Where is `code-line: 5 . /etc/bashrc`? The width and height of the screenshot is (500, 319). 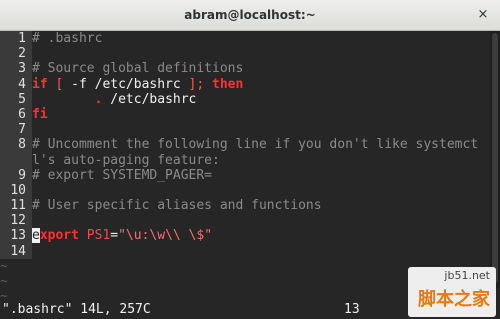 code-line: 5 . /etc/bashrc is located at coordinates (245, 99).